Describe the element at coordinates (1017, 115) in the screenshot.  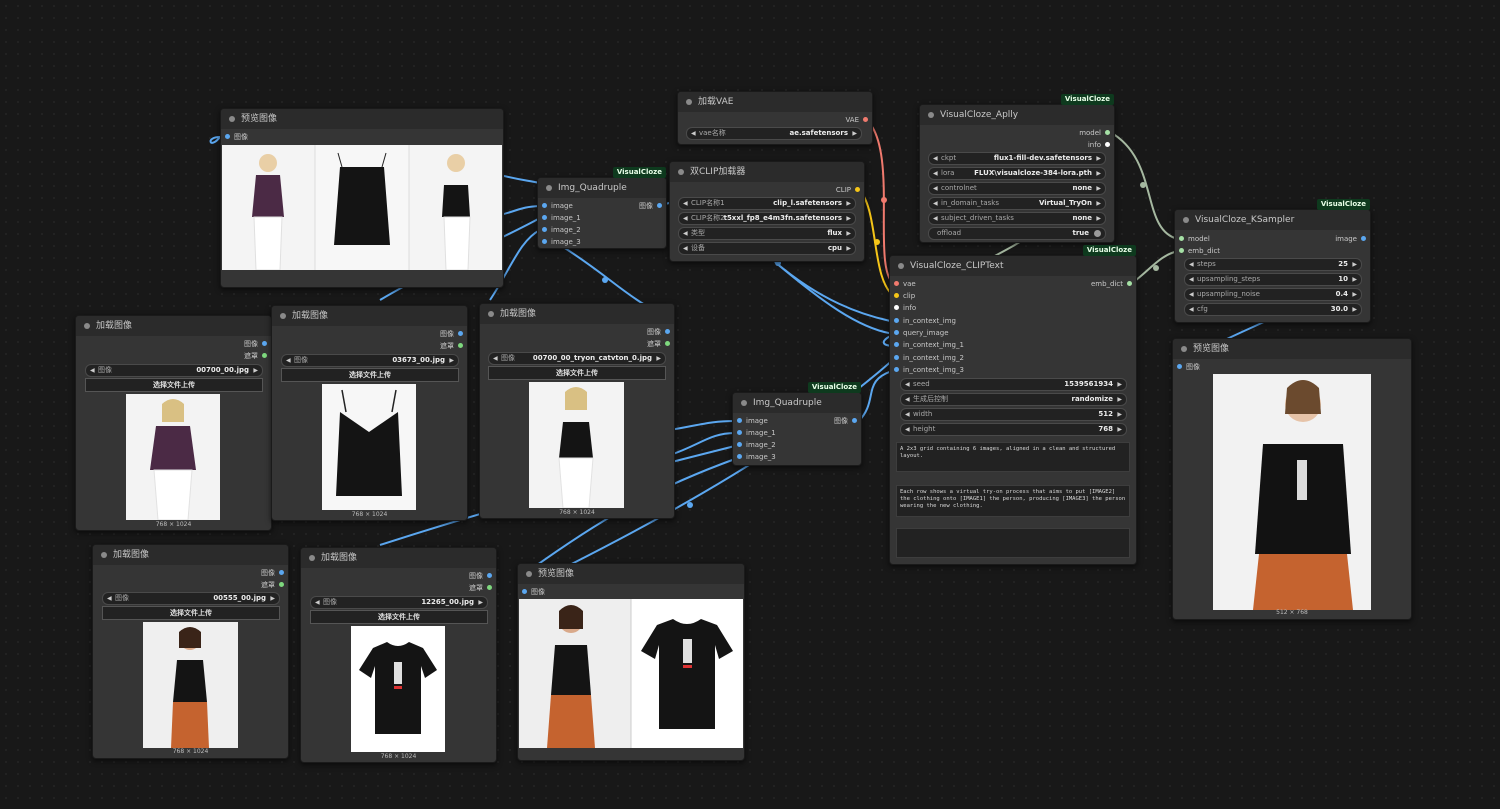
I see `node-title: VisualCloze_Aplly` at that location.